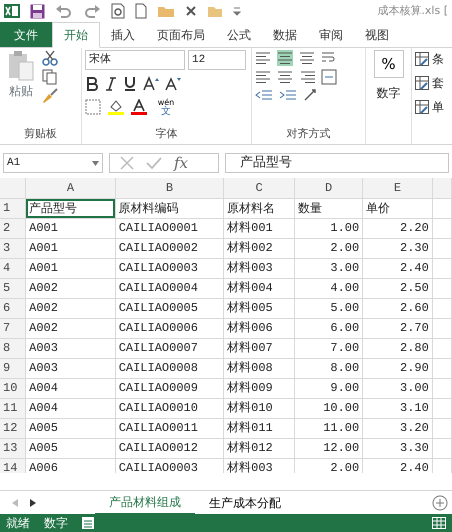 The height and width of the screenshot is (532, 452). Describe the element at coordinates (288, 95) in the screenshot. I see `increase-indent-icon` at that location.